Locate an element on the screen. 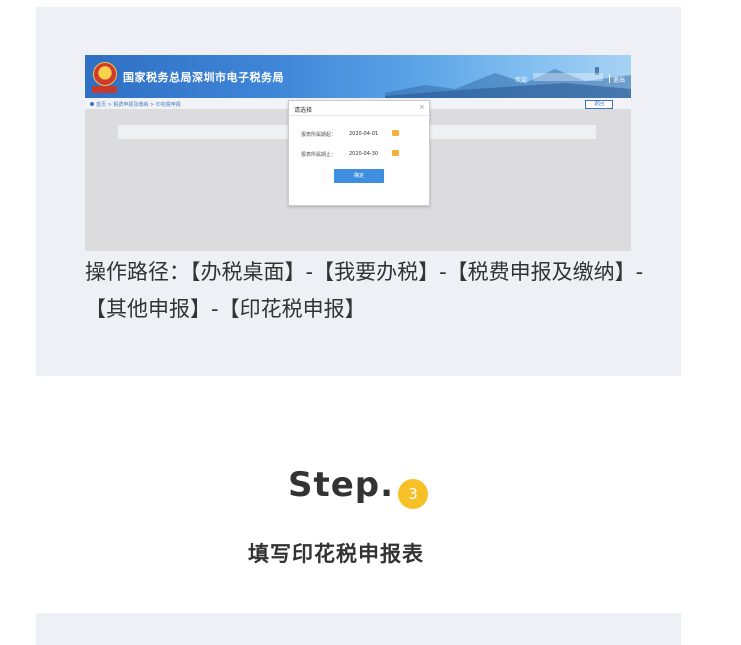 This screenshot has height=645, width=741. step-label: Step. is located at coordinates (341, 485).